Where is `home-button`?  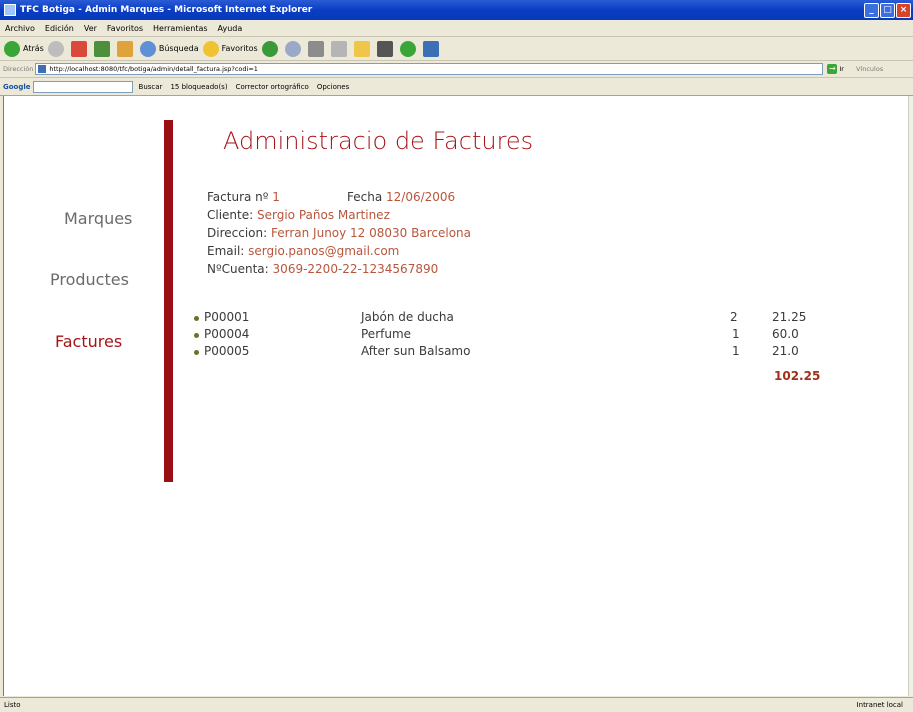 home-button is located at coordinates (126, 48).